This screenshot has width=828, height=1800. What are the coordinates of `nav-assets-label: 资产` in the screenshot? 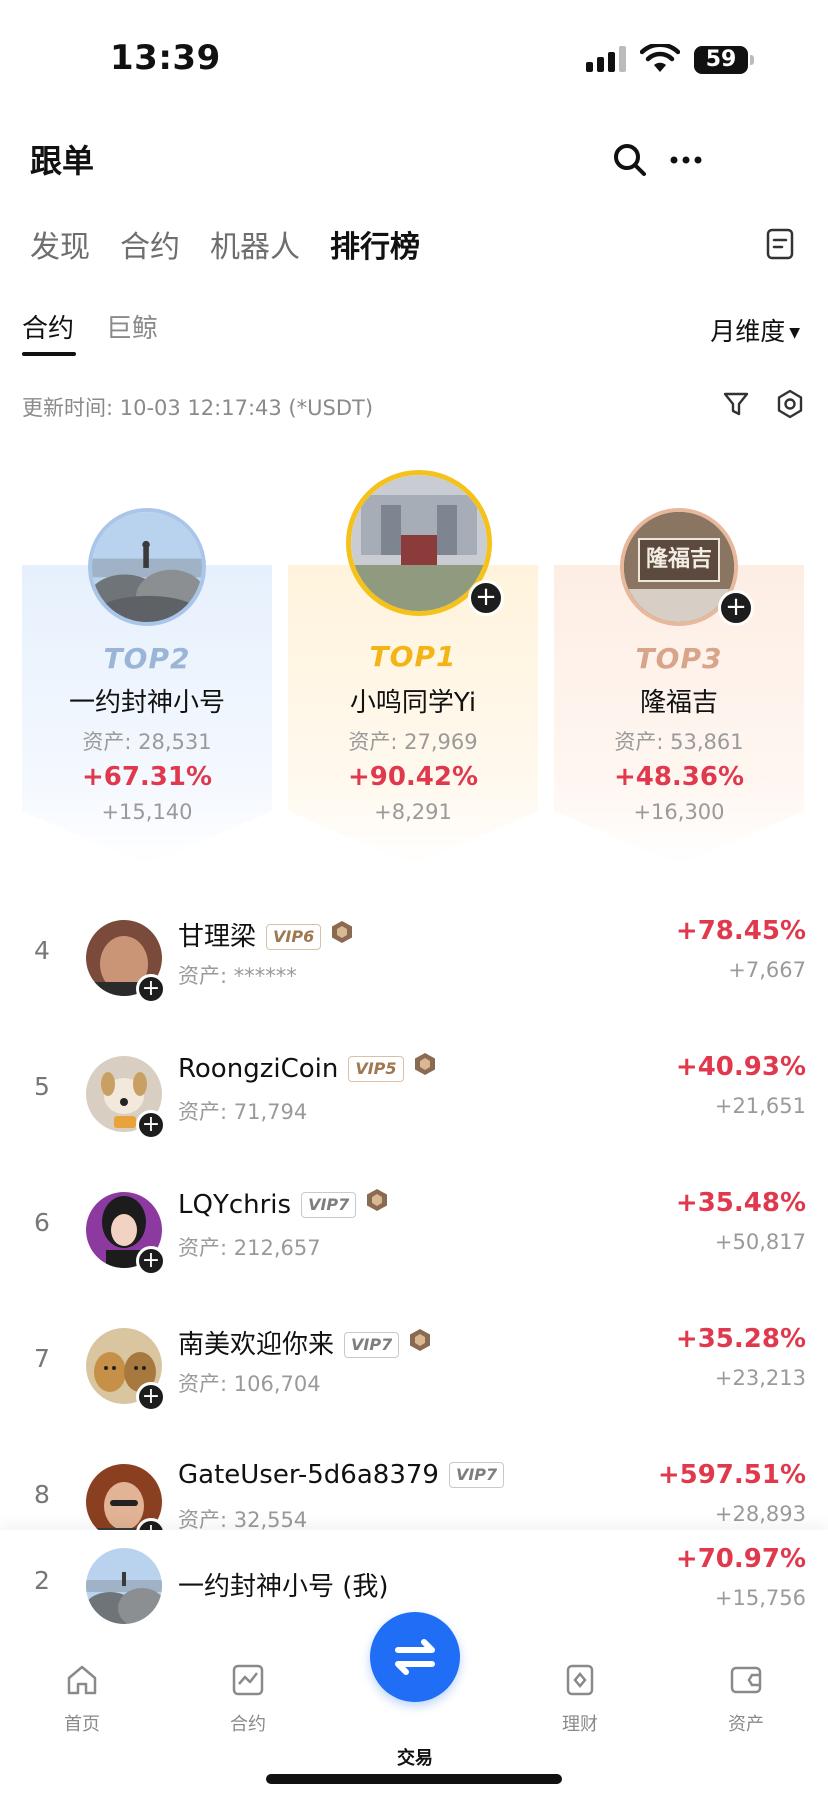 It's located at (746, 1724).